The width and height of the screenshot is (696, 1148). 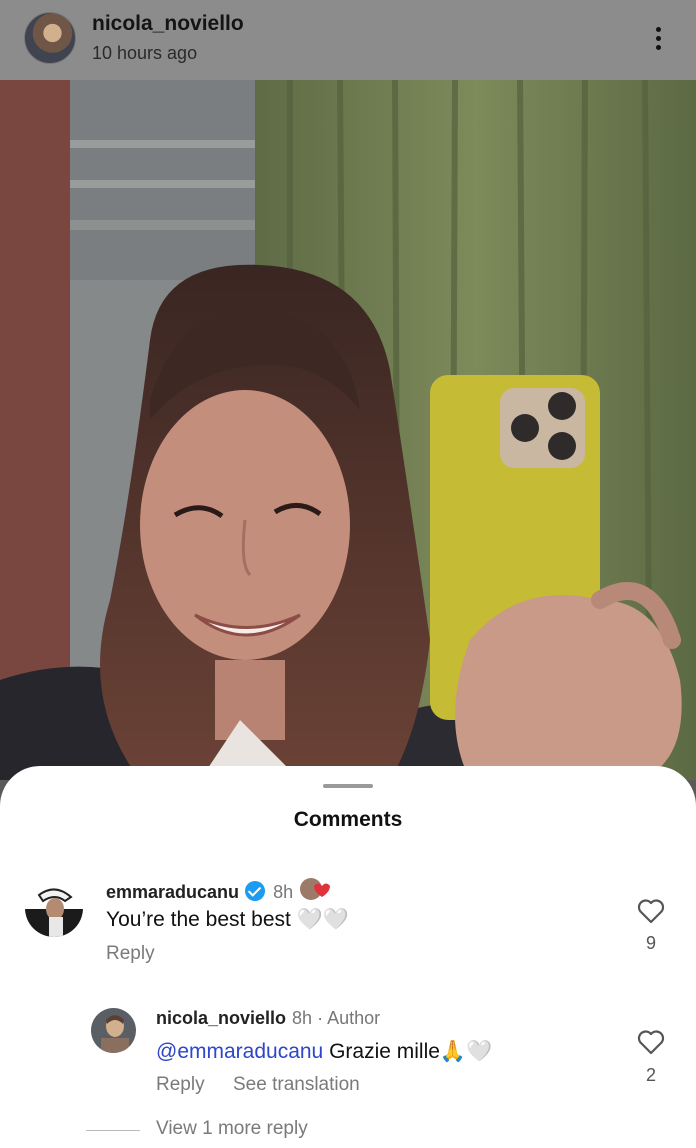 What do you see at coordinates (650, 1075) in the screenshot?
I see `like-count: 2` at bounding box center [650, 1075].